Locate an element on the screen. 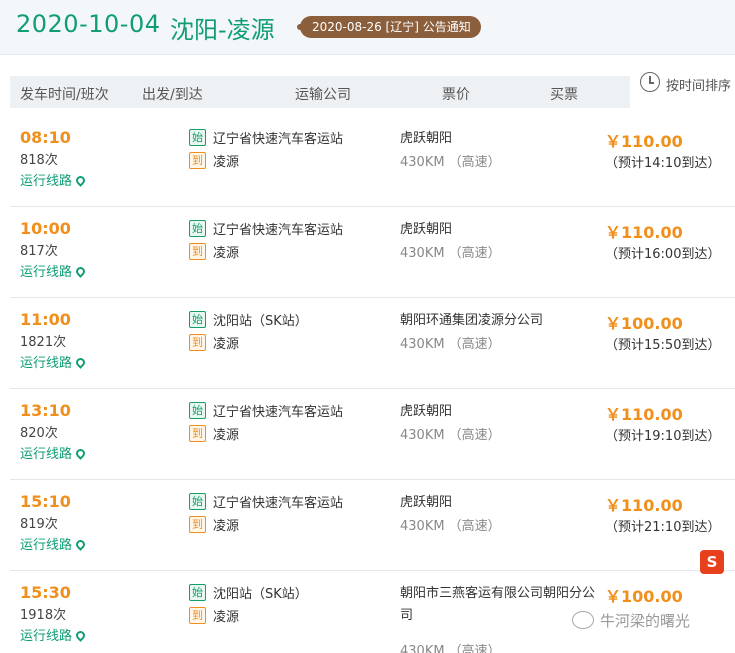 Image resolution: width=735 pixels, height=653 pixels. top-bar: 2020-10-04 沈阳-凌源 2020-08-26 [辽宁] 公告通知 is located at coordinates (367, 27).